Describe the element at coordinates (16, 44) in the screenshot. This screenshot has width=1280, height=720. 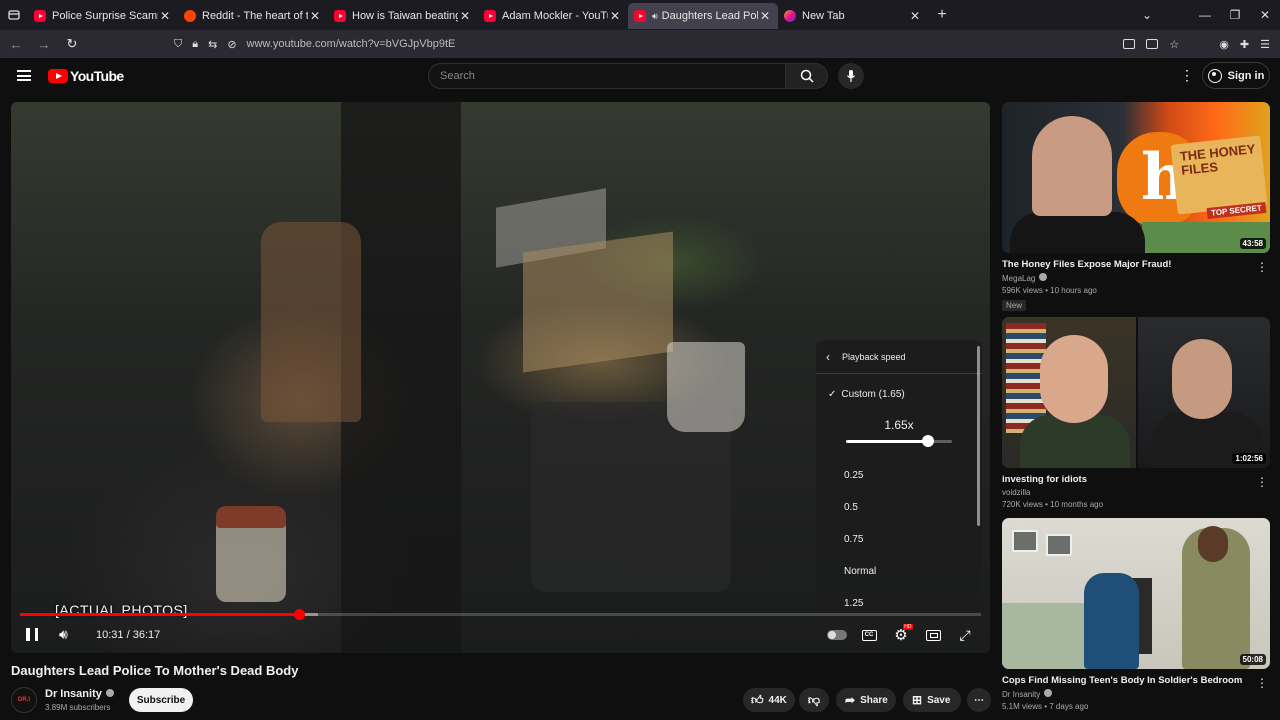
I see `back-button: ←` at that location.